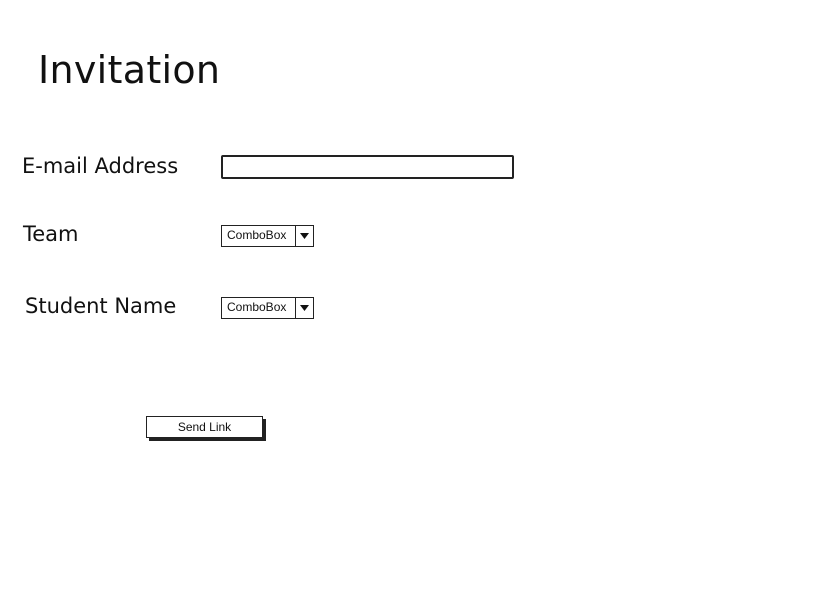  I want to click on email-label: E-mail Address, so click(100, 166).